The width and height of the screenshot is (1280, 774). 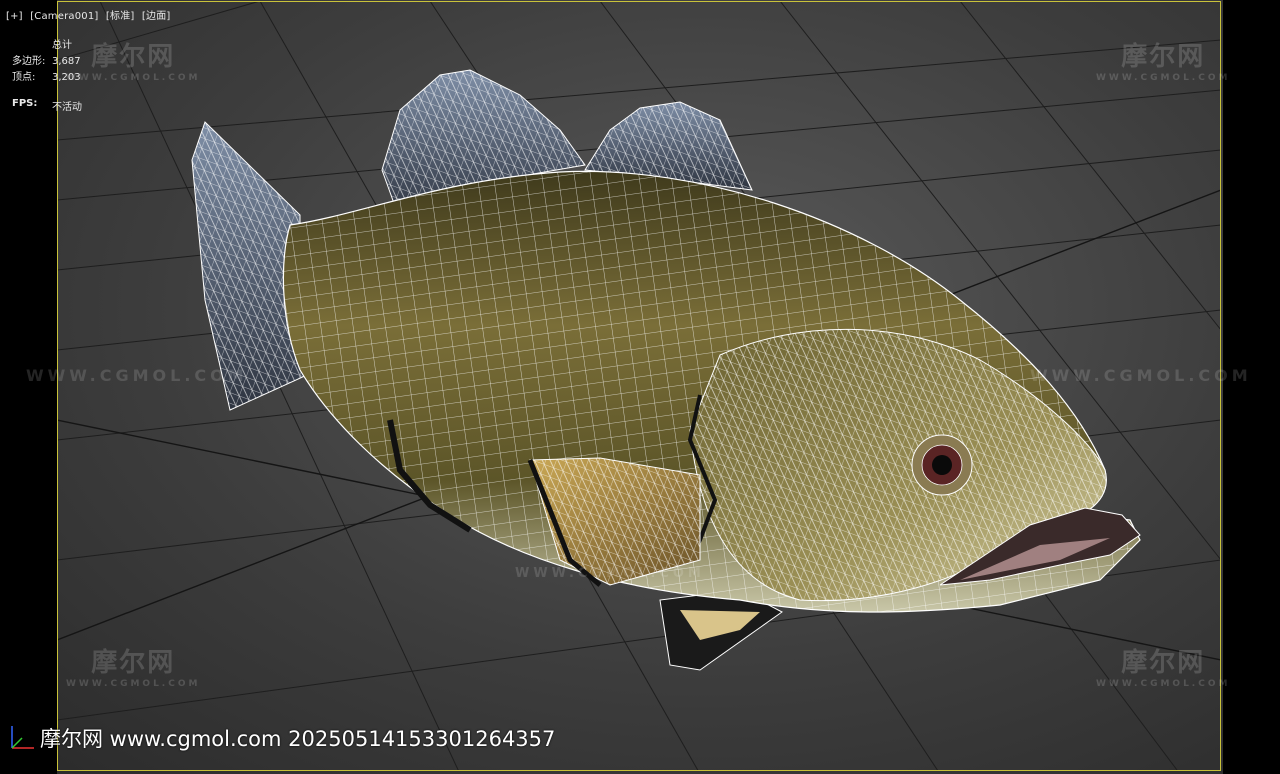 I want to click on verts-label: 顶点:, so click(x=24, y=77).